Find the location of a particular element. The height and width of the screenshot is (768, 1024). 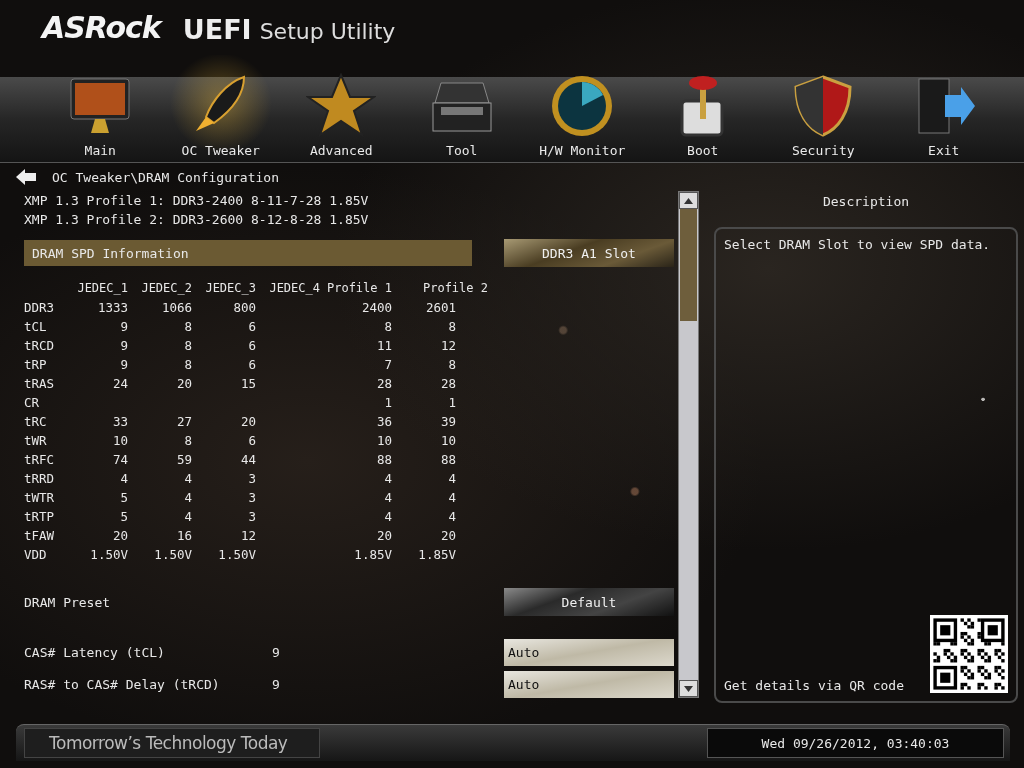

column-header: JEDEC_4 is located at coordinates (294, 288).